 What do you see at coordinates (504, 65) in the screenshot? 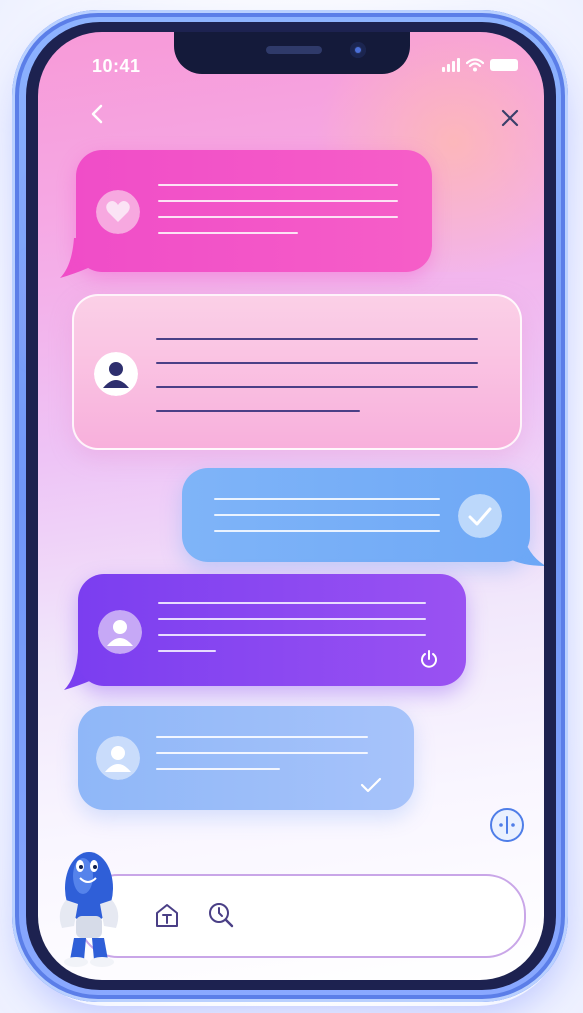
I see `battery-icon` at bounding box center [504, 65].